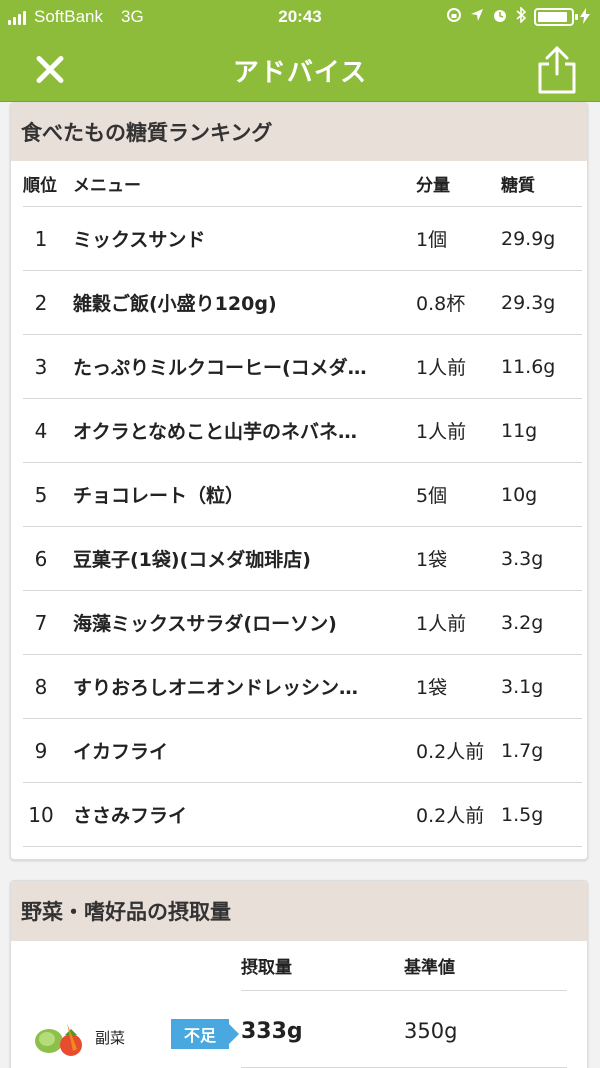 The width and height of the screenshot is (600, 1068). What do you see at coordinates (266, 968) in the screenshot?
I see `header-intake: 摂取量` at bounding box center [266, 968].